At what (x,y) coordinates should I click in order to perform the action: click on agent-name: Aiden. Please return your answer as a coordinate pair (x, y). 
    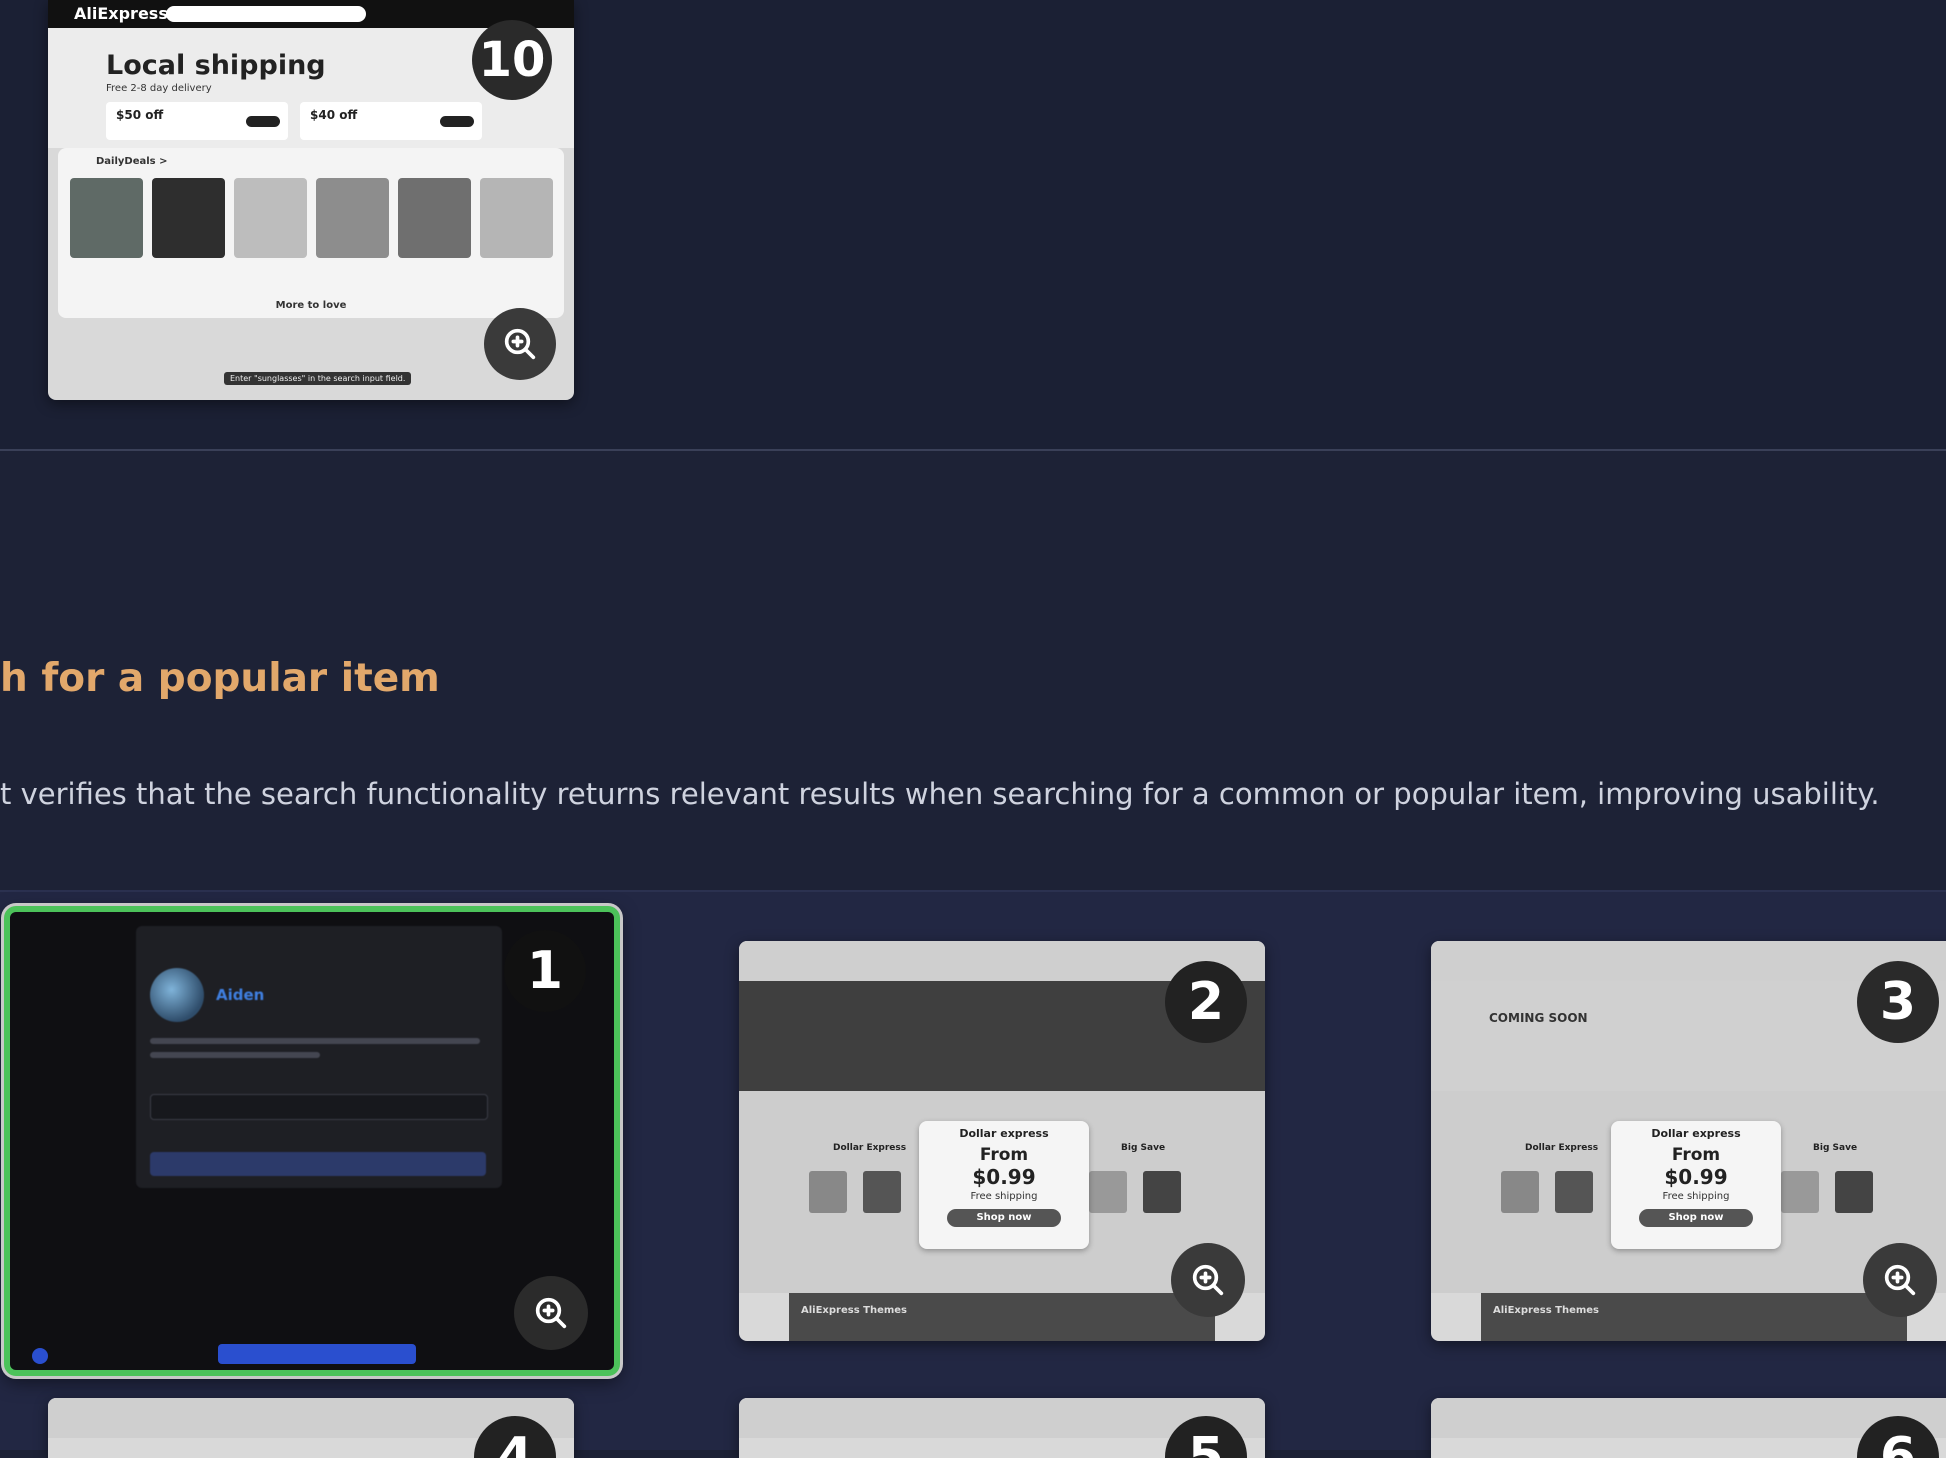
    Looking at the image, I should click on (240, 995).